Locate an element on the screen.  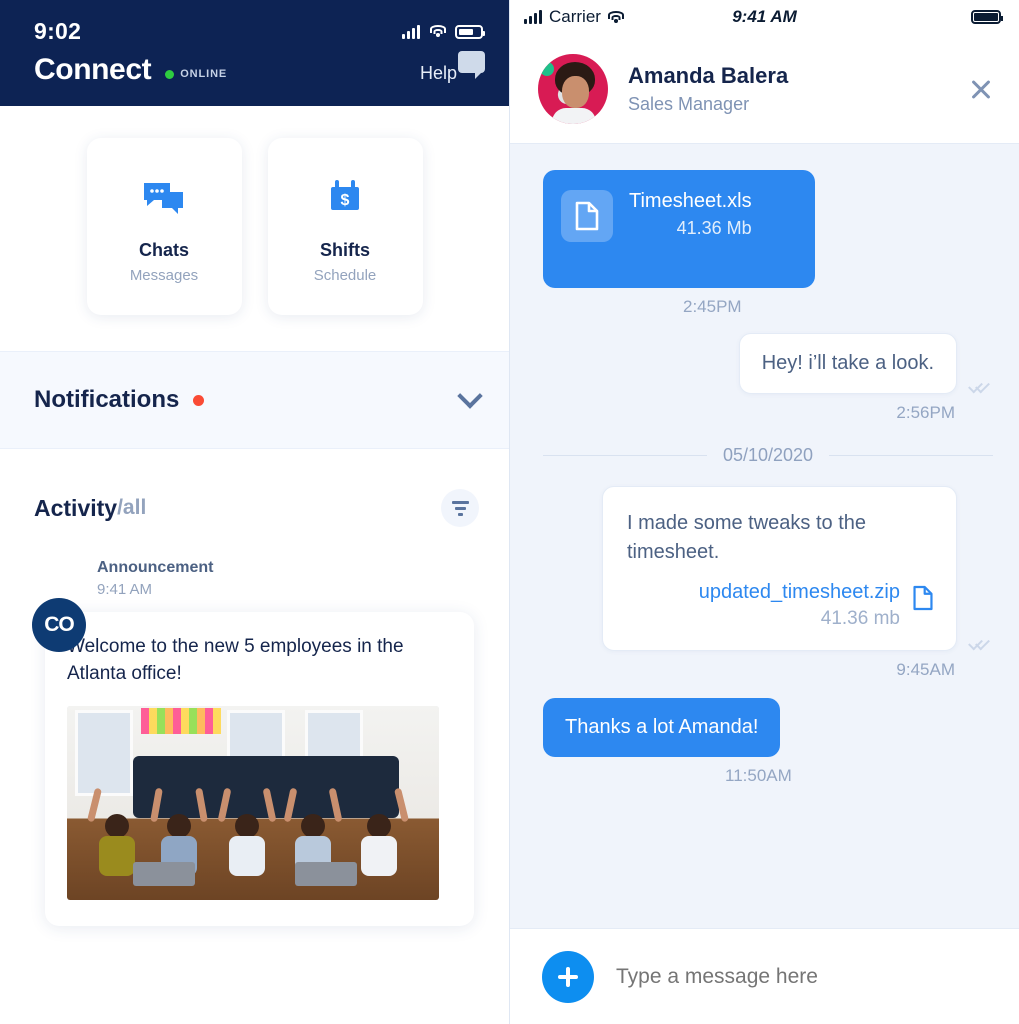
contact-role: Sales Manager is located at coordinates (689, 103).